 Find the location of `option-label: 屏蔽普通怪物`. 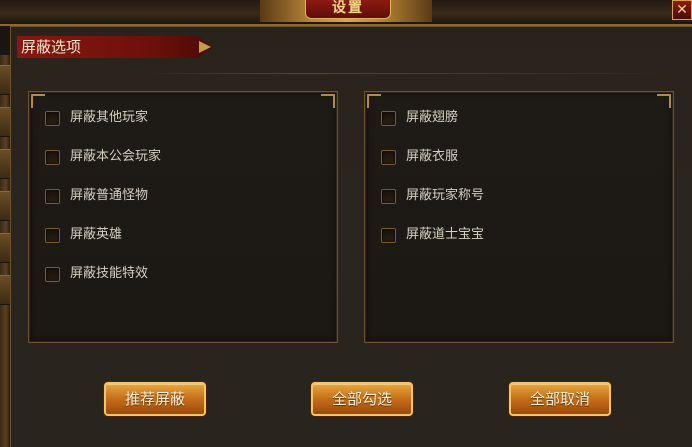

option-label: 屏蔽普通怪物 is located at coordinates (109, 195).